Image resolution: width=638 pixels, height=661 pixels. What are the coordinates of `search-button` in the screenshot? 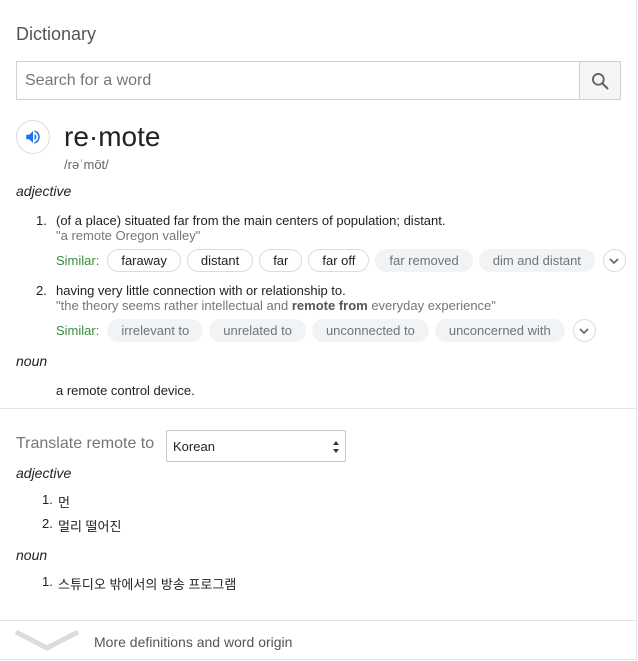 It's located at (599, 80).